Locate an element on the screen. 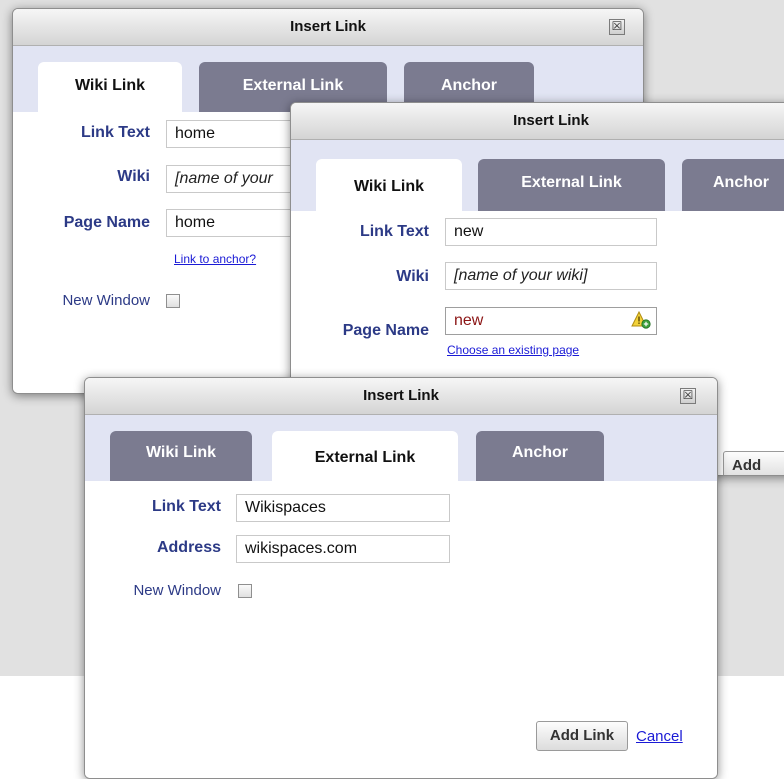 This screenshot has width=784, height=779. add-link-button: Add is located at coordinates (753, 463).